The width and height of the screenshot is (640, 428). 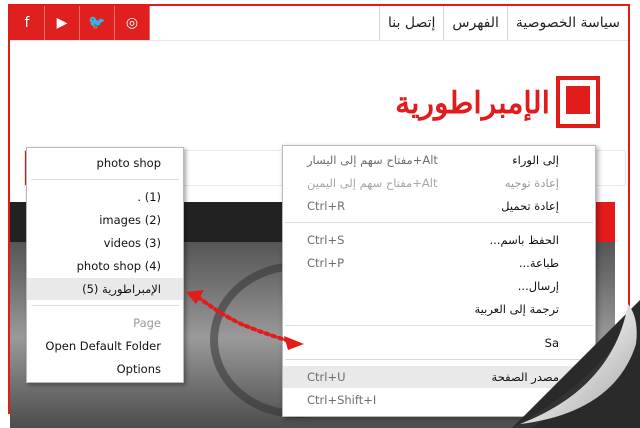 What do you see at coordinates (567, 23) in the screenshot?
I see `nav-item-privacy: سياسة الخصوصية` at bounding box center [567, 23].